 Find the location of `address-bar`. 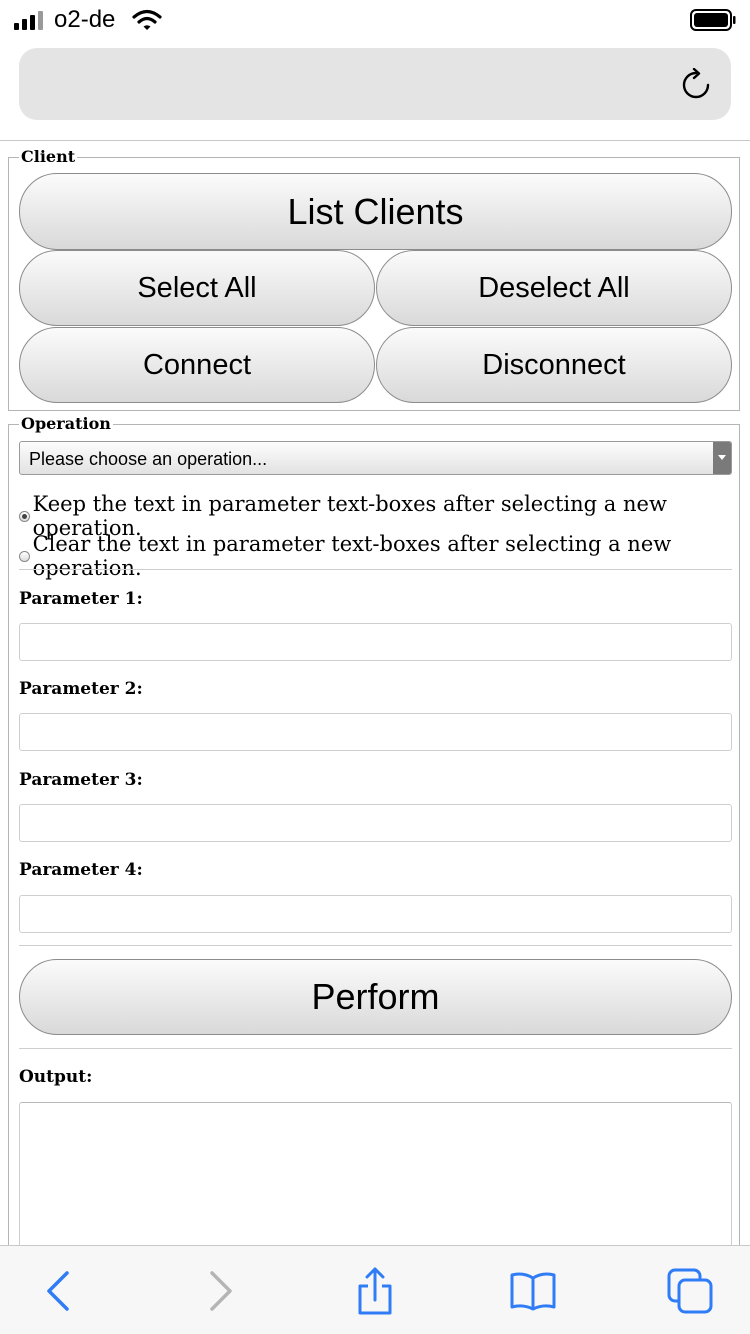

address-bar is located at coordinates (375, 84).